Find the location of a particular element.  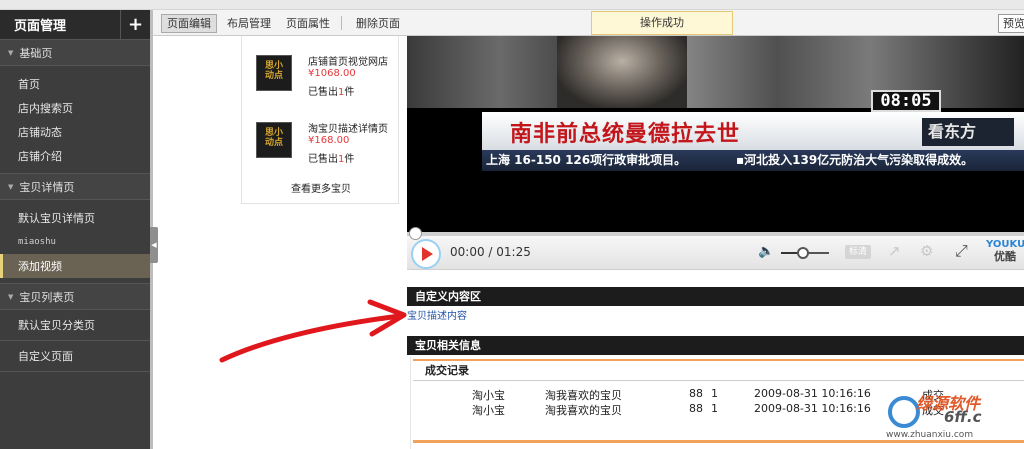

success-toast: 操作成功 is located at coordinates (662, 23).